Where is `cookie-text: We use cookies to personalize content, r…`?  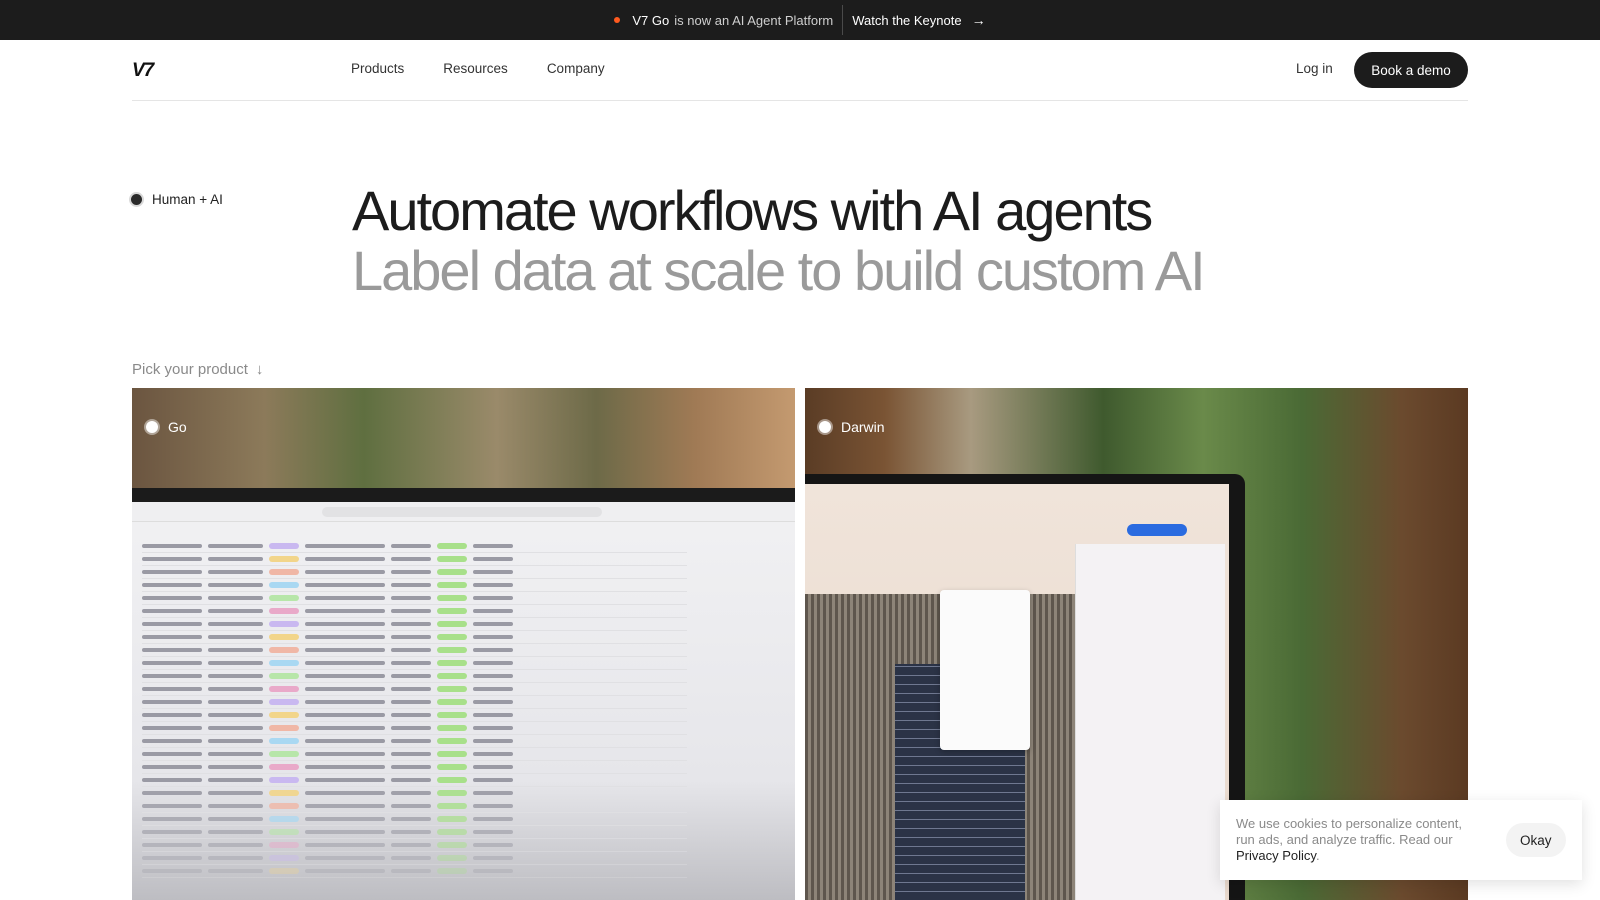
cookie-text: We use cookies to personalize content, r… is located at coordinates (1356, 840).